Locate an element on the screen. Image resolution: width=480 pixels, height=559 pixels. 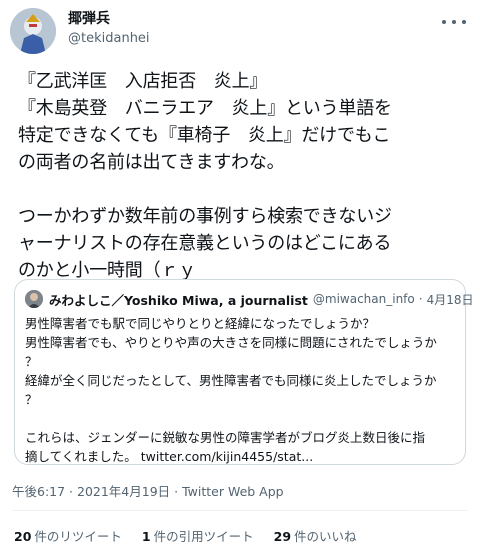
tweet-line: つーかわずか数年前の事例すら検索できないジ is located at coordinates (205, 216).